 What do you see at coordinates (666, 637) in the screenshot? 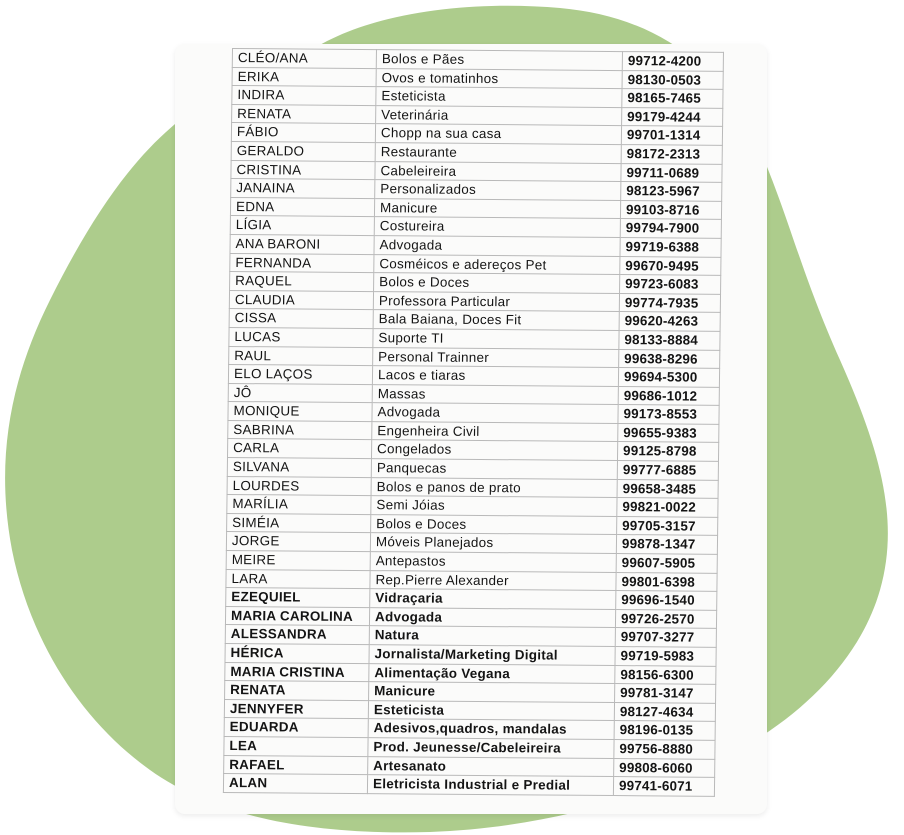
I see `contact-phone: 99707-3277` at bounding box center [666, 637].